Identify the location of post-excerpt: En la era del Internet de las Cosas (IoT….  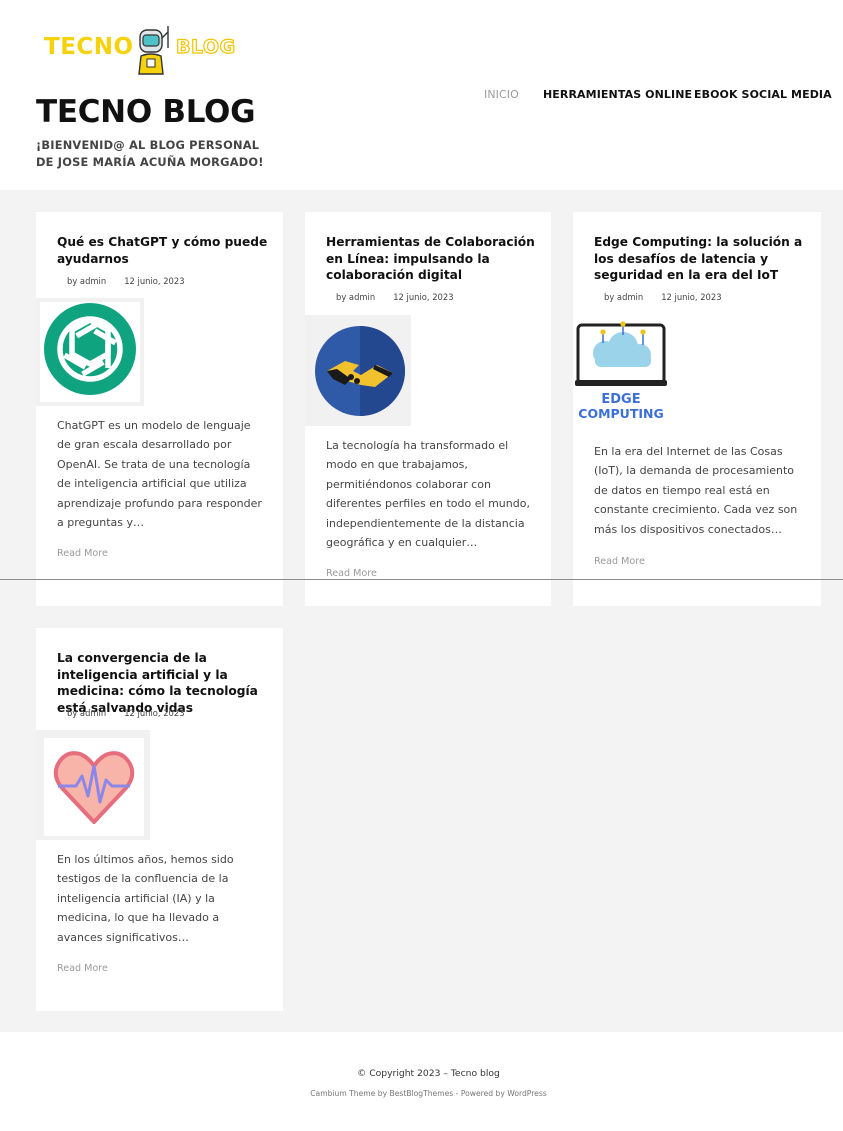
(696, 490).